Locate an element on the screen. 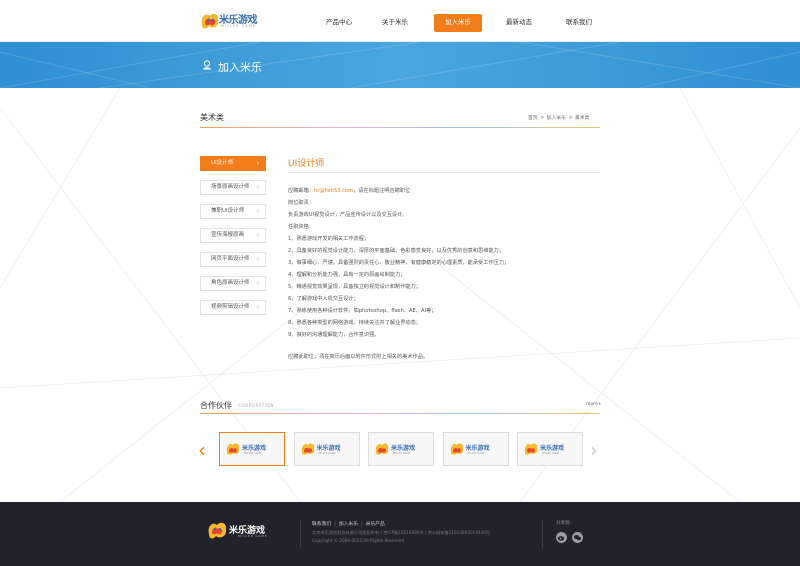 This screenshot has height=566, width=800. footer-police: 京公网安备11010802014440号 is located at coordinates (459, 532).